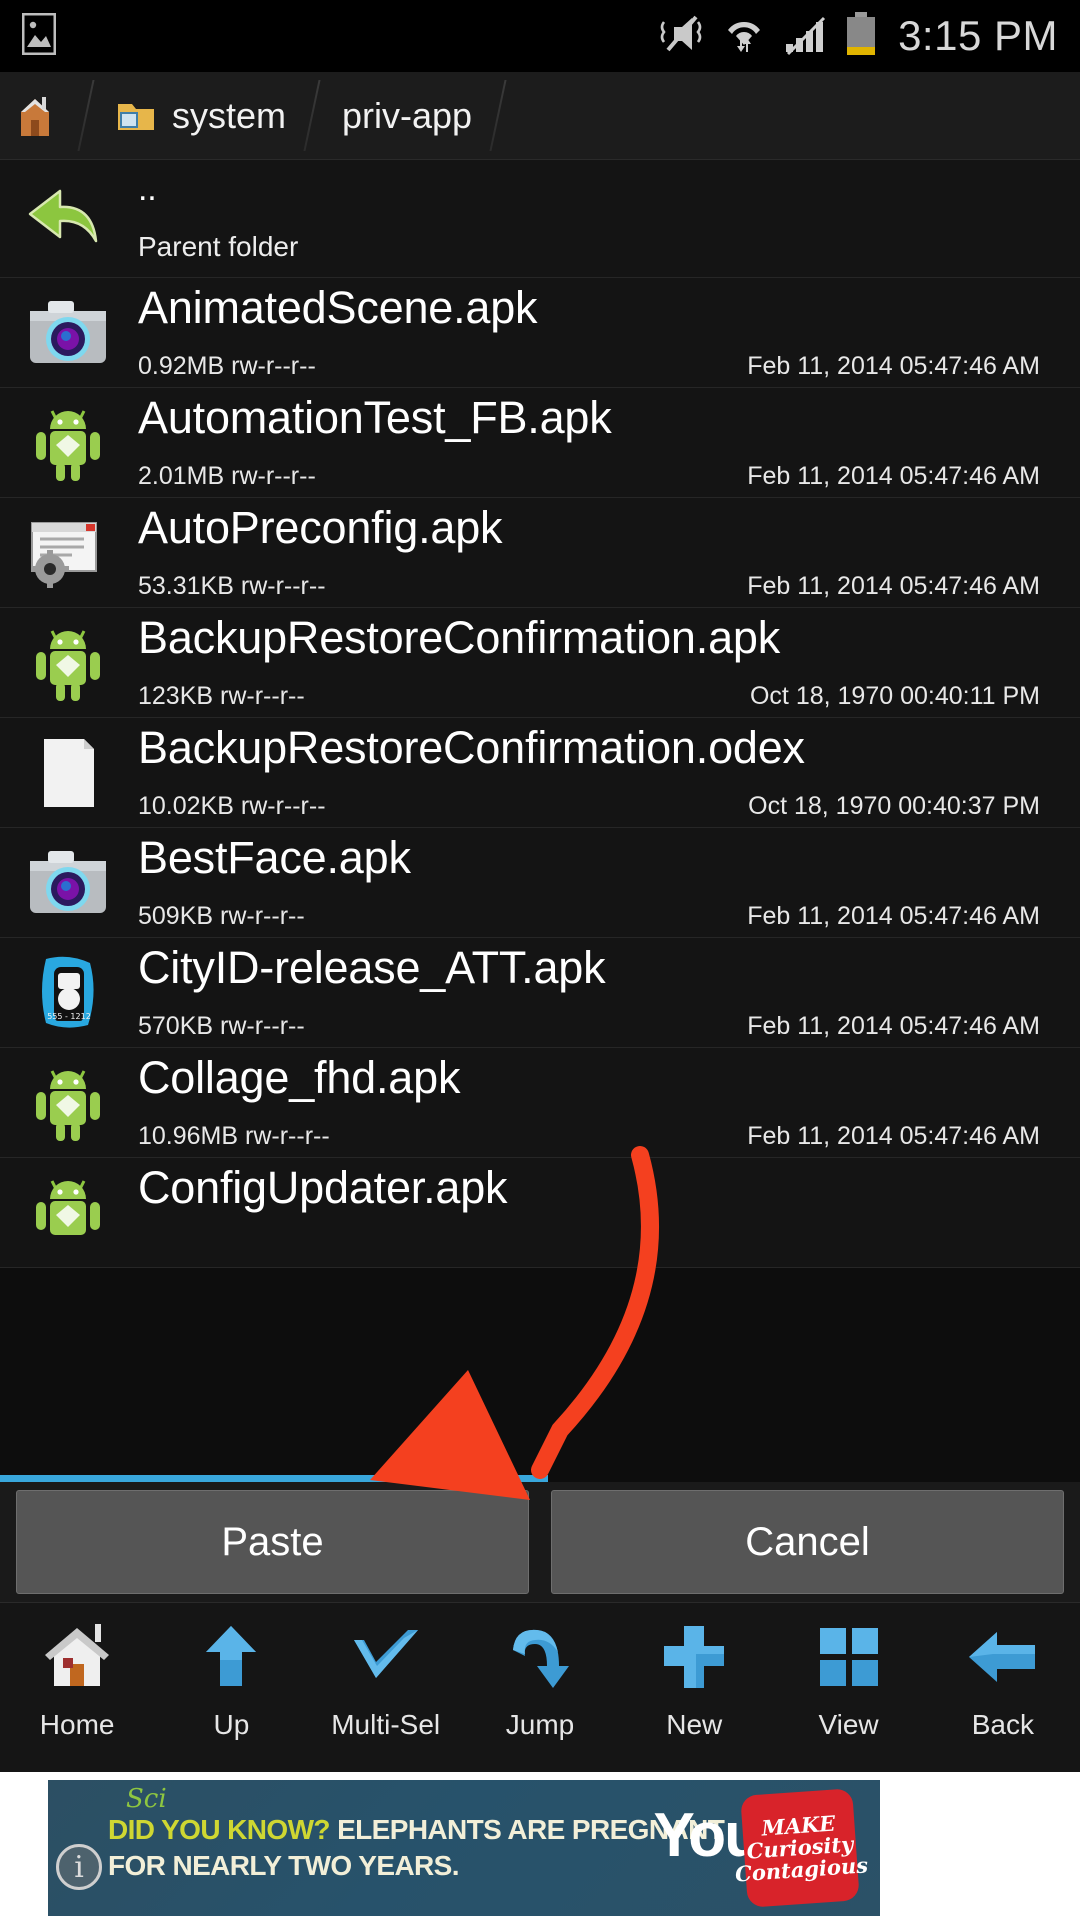 The image size is (1080, 1920). What do you see at coordinates (219, 1829) in the screenshot?
I see `ad-line-1-highlight: DID YOU KNOW?` at bounding box center [219, 1829].